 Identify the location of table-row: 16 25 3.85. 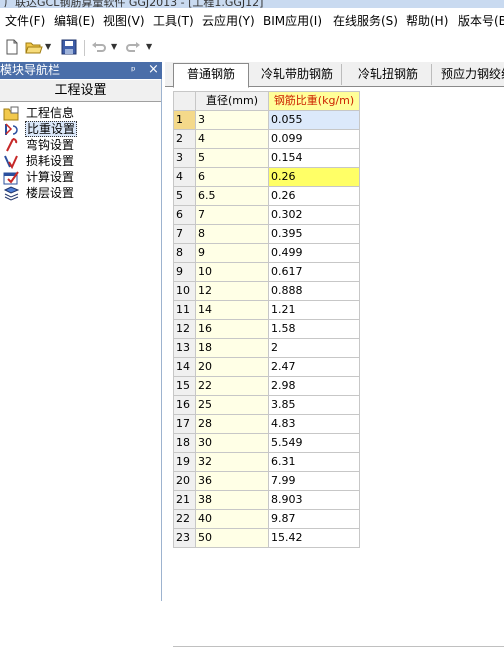
(266, 405).